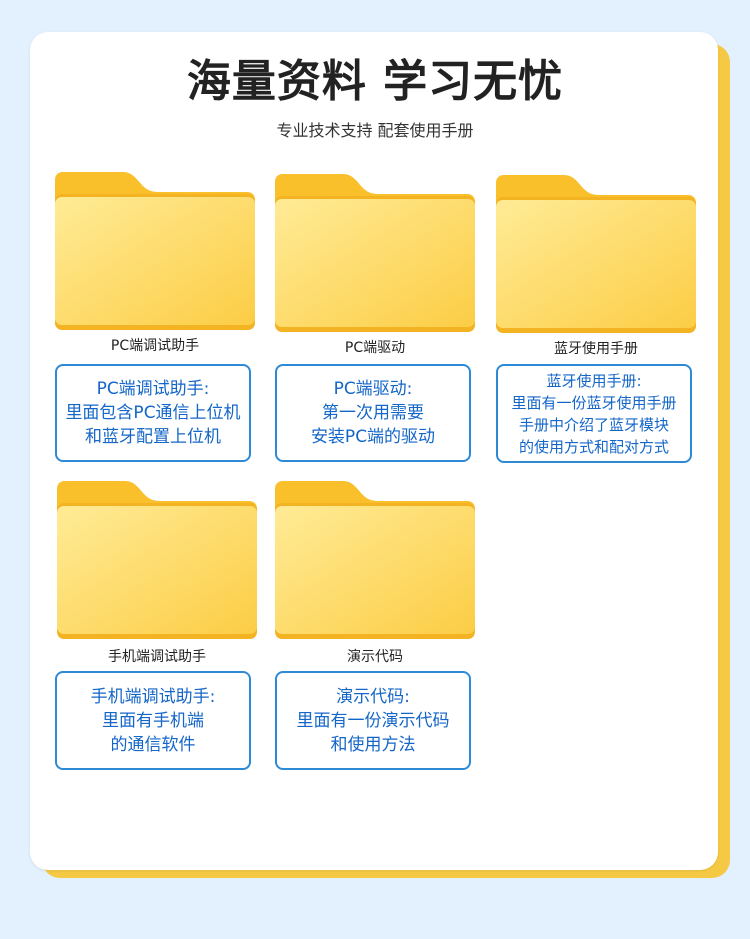  Describe the element at coordinates (594, 402) in the screenshot. I see `desc-line: 里面有一份蓝牙使用手册` at that location.